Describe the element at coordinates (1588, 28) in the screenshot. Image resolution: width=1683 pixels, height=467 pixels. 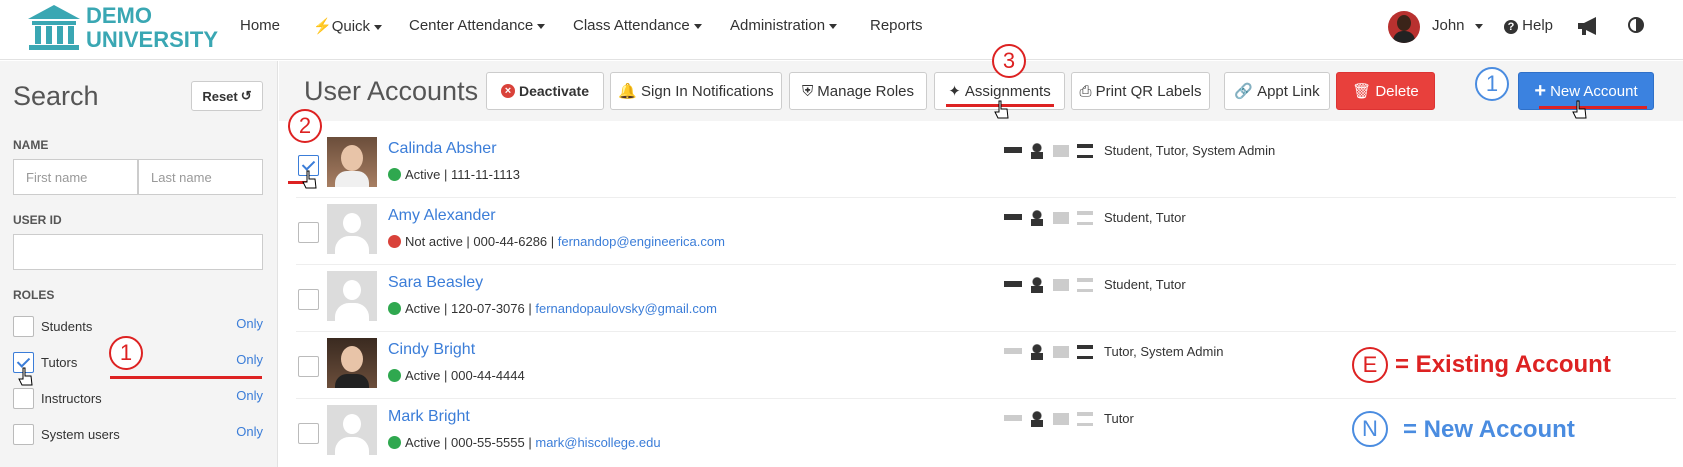
I see `megaphone-icon` at that location.